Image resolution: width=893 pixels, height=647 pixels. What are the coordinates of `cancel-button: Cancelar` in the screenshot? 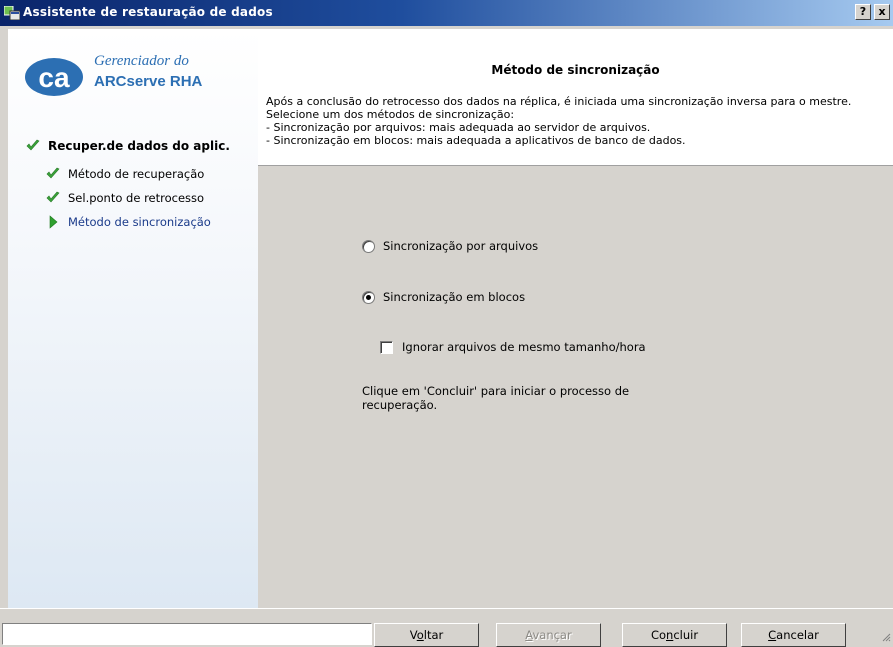 It's located at (793, 635).